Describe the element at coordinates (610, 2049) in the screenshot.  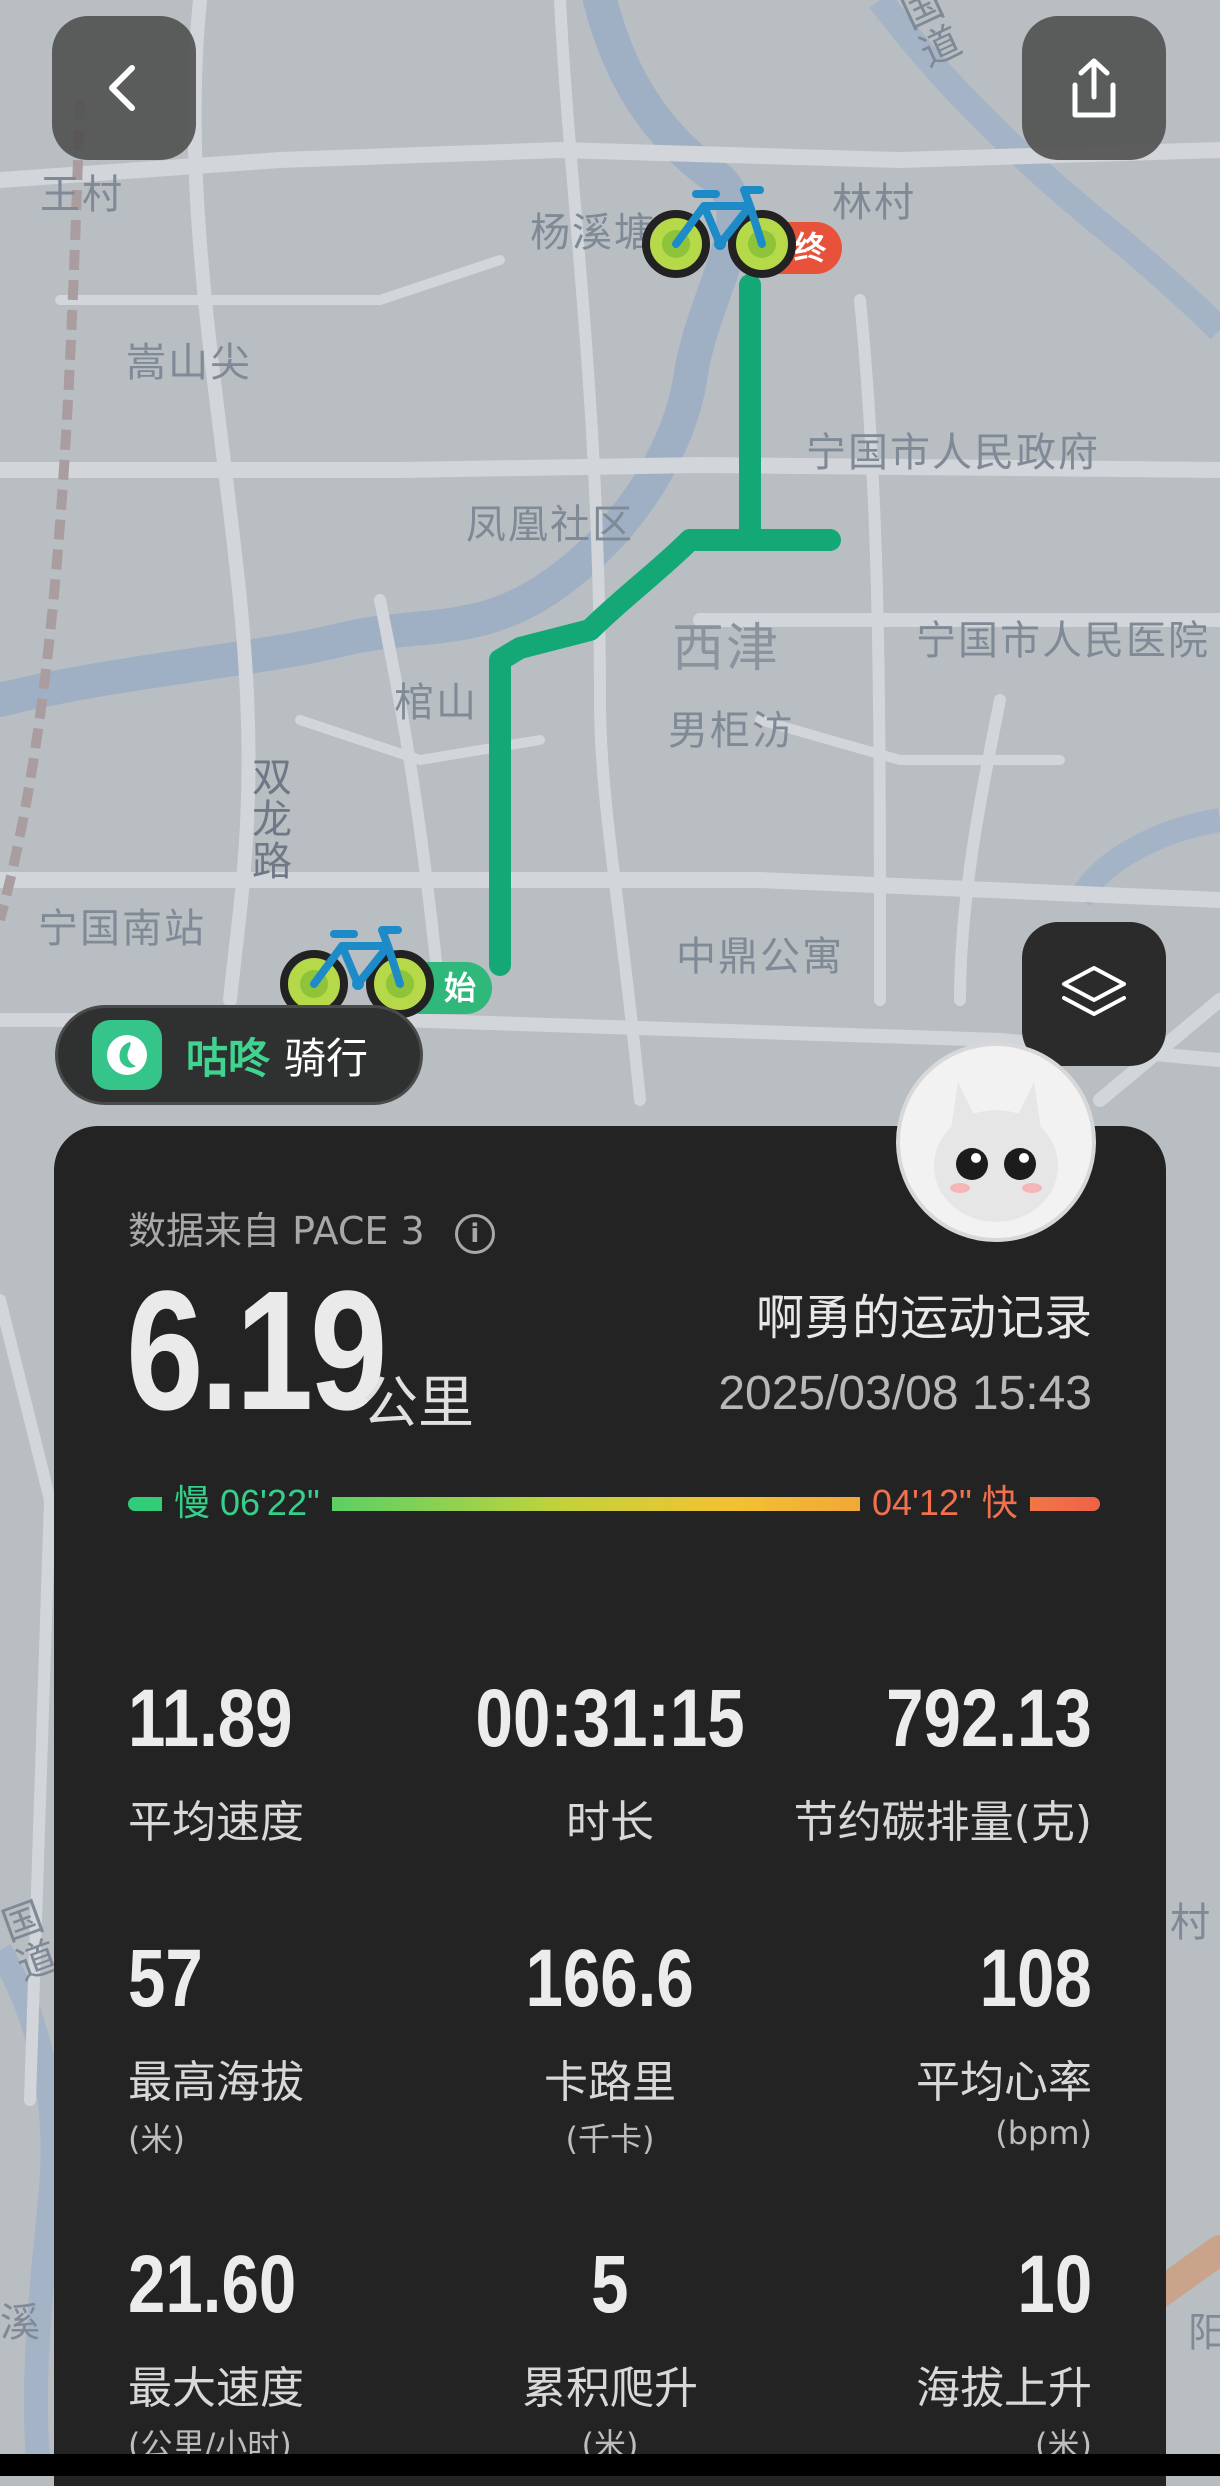
I see `stat-calories: 166.6 卡路里 (千卡)` at that location.